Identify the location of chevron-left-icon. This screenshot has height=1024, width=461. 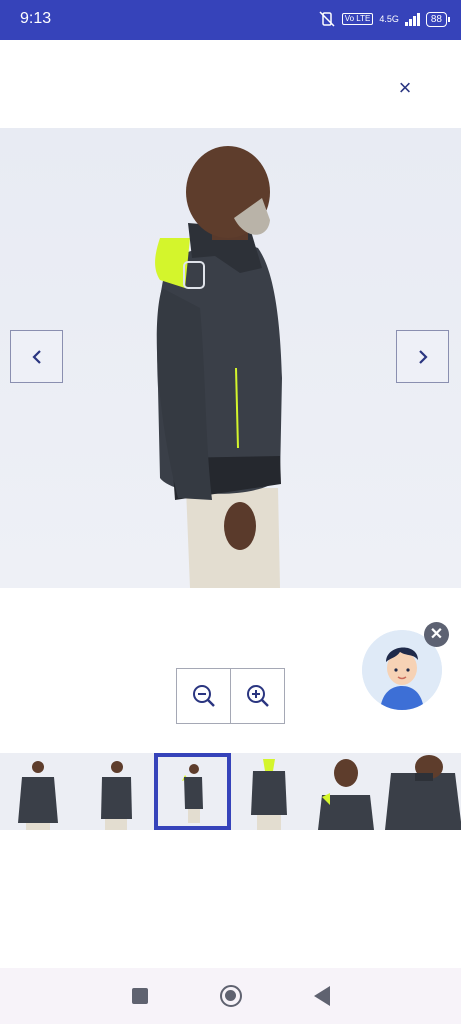
(36, 356).